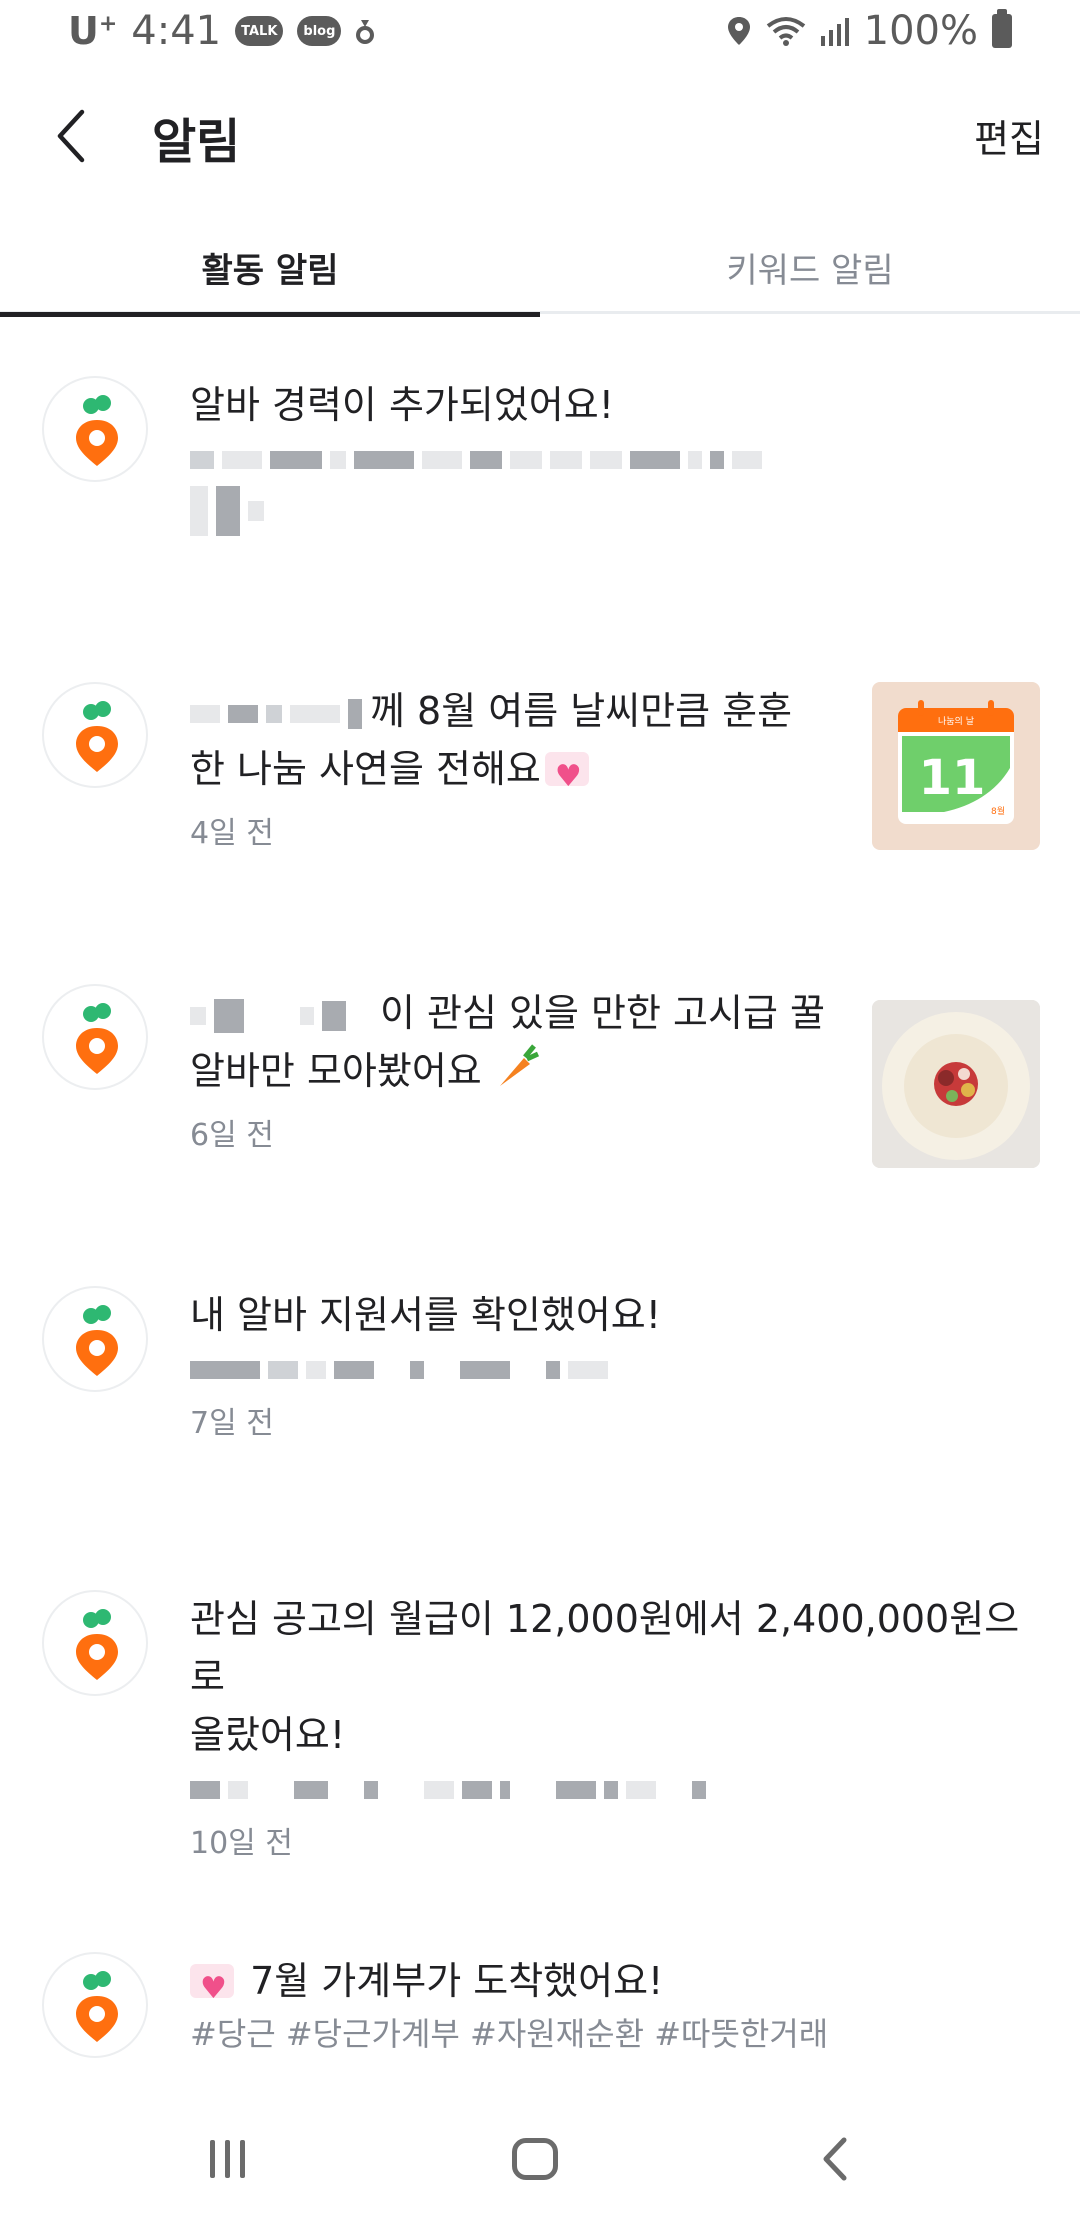 Image resolution: width=1080 pixels, height=2220 pixels. Describe the element at coordinates (952, 778) in the screenshot. I see `calendar-day: 11` at that location.